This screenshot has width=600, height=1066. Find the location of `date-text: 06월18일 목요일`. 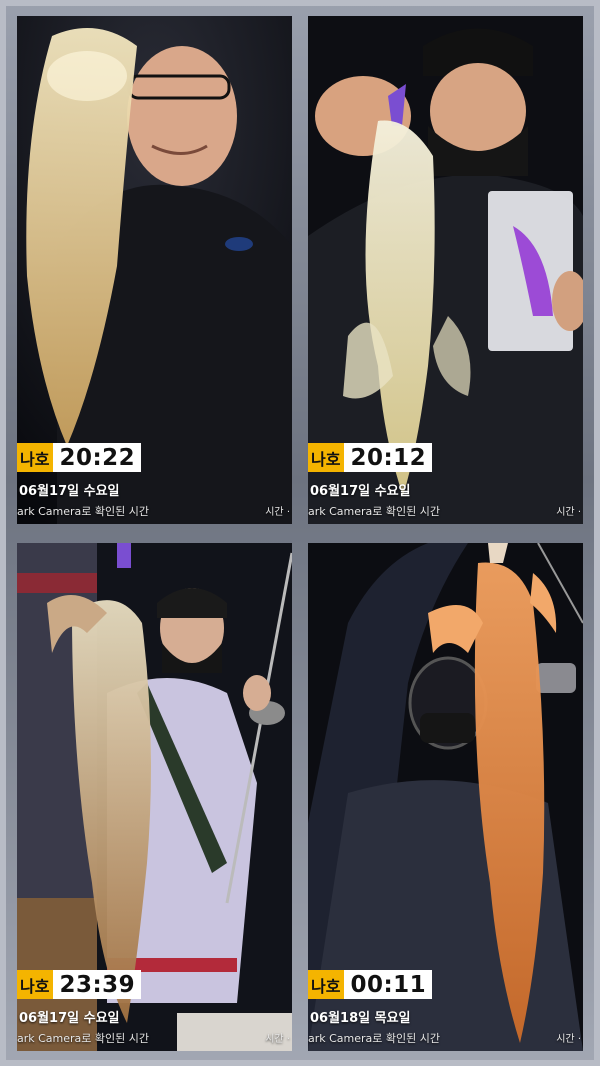

date-text: 06월18일 목요일 is located at coordinates (360, 1018).